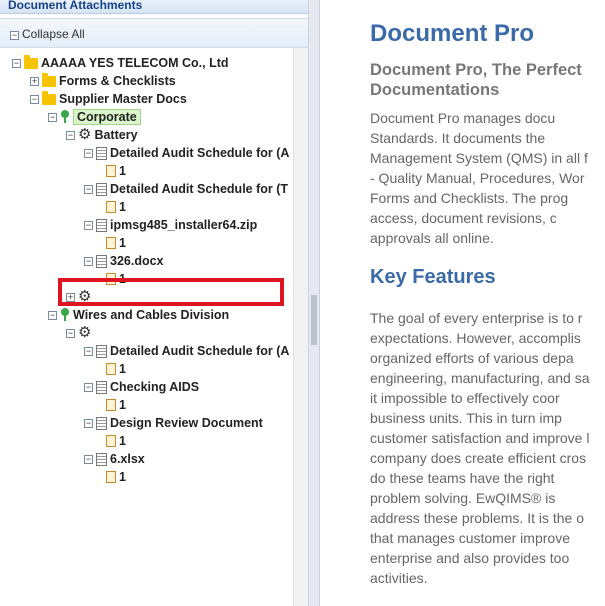 The width and height of the screenshot is (605, 606). What do you see at coordinates (151, 315) in the screenshot?
I see `tree-node-label: Wires and Cables Division` at bounding box center [151, 315].